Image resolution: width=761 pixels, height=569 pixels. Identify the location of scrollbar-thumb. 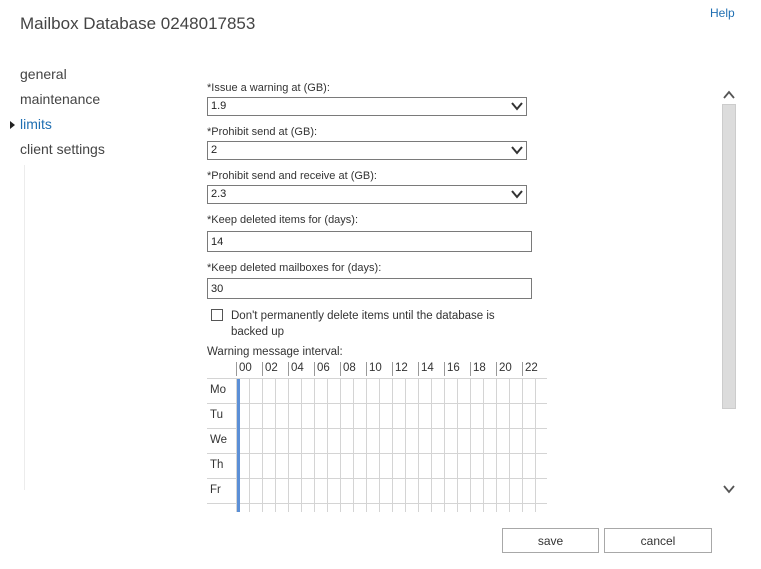
(729, 256).